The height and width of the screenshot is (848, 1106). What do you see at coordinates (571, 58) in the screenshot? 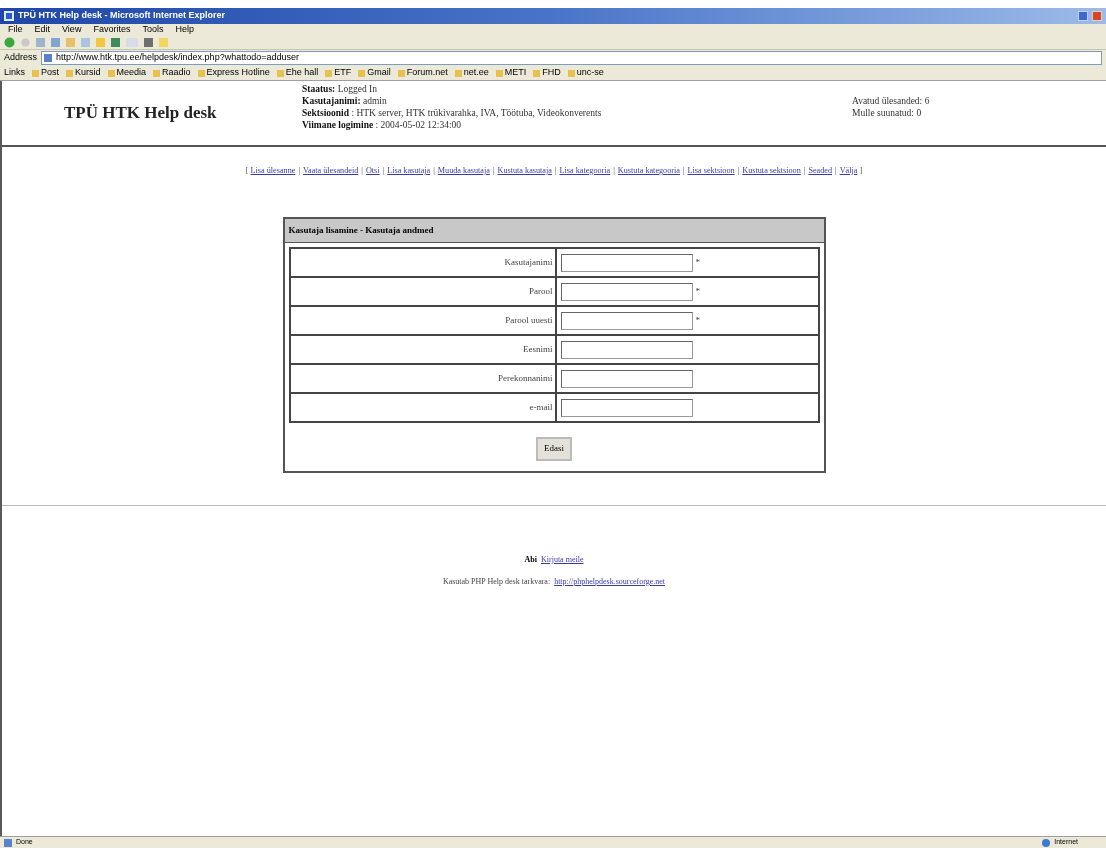
I see `address-field: http://www.htk.tpu.ee/helpdesk/index.php?whattodo=adduser` at bounding box center [571, 58].